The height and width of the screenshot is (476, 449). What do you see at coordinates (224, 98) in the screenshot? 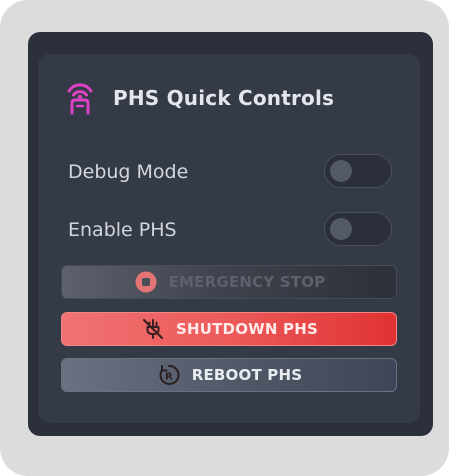
I see `card-title: PHS Quick Controls` at bounding box center [224, 98].